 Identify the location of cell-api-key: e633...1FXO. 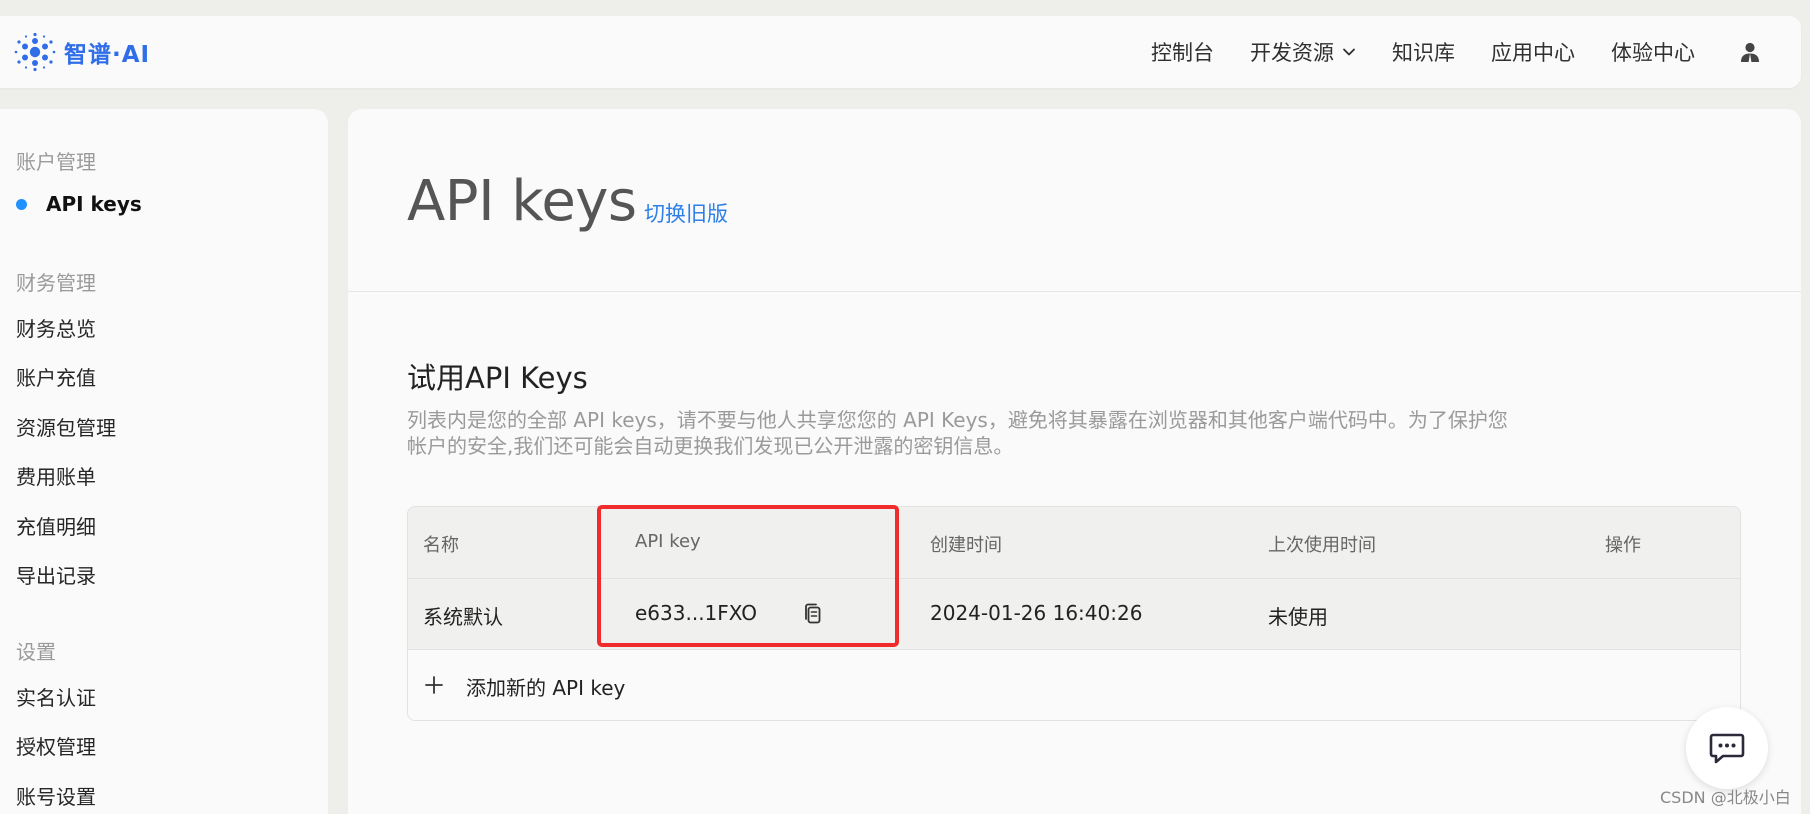
(696, 613).